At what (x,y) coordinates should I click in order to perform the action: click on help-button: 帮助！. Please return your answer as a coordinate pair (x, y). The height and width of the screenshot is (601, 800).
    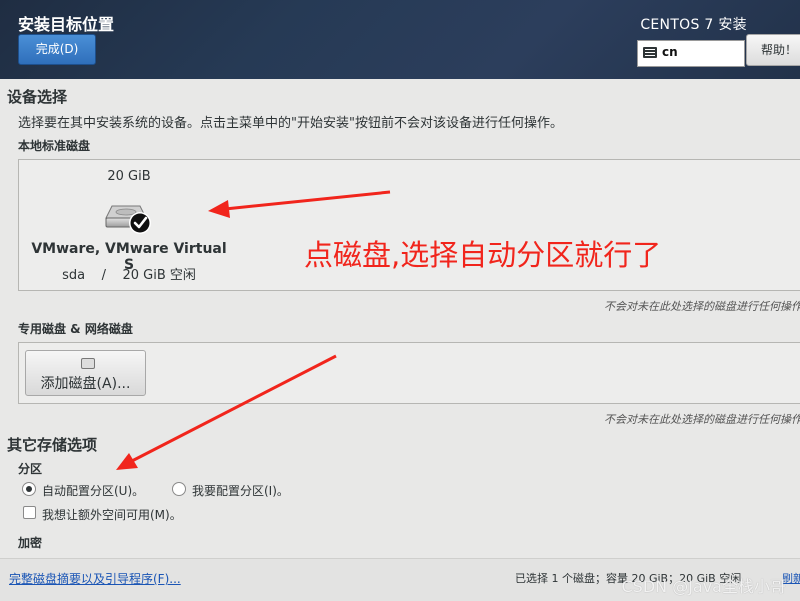
    Looking at the image, I should click on (773, 50).